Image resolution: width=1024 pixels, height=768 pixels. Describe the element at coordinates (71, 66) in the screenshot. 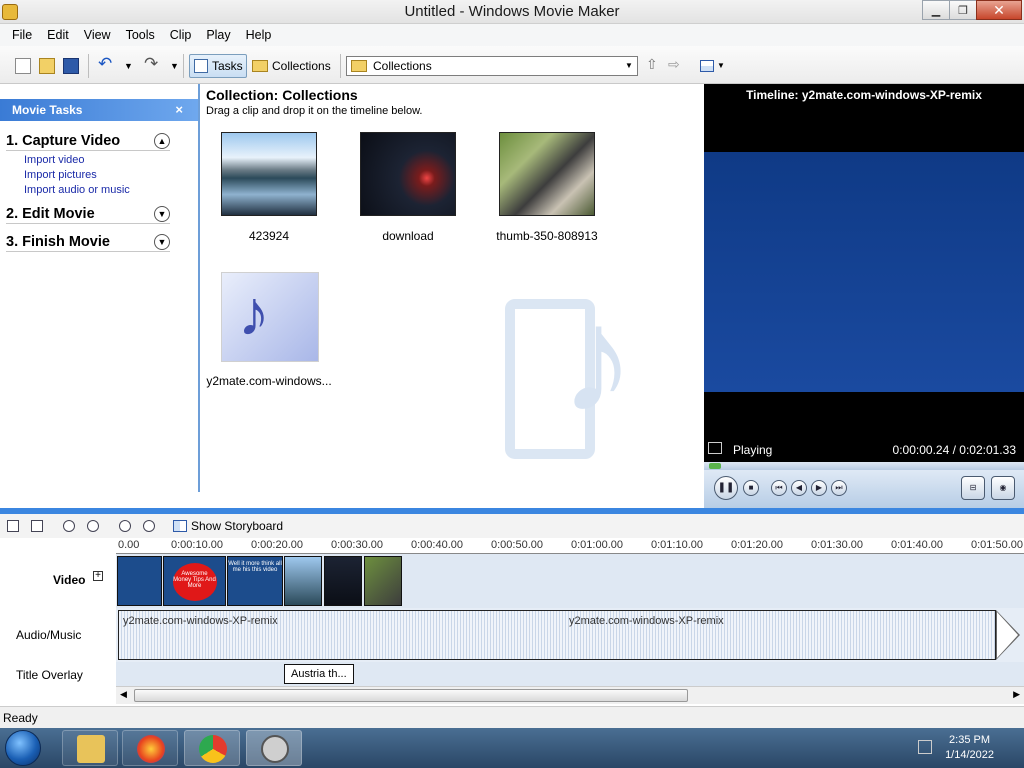

I see `save-project-icon` at that location.